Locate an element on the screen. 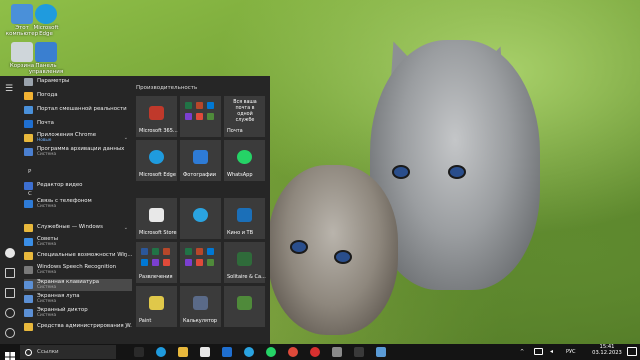 The width and height of the screenshot is (640, 360). desktop-icon-control-panel: Панель управления is located at coordinates (46, 59).